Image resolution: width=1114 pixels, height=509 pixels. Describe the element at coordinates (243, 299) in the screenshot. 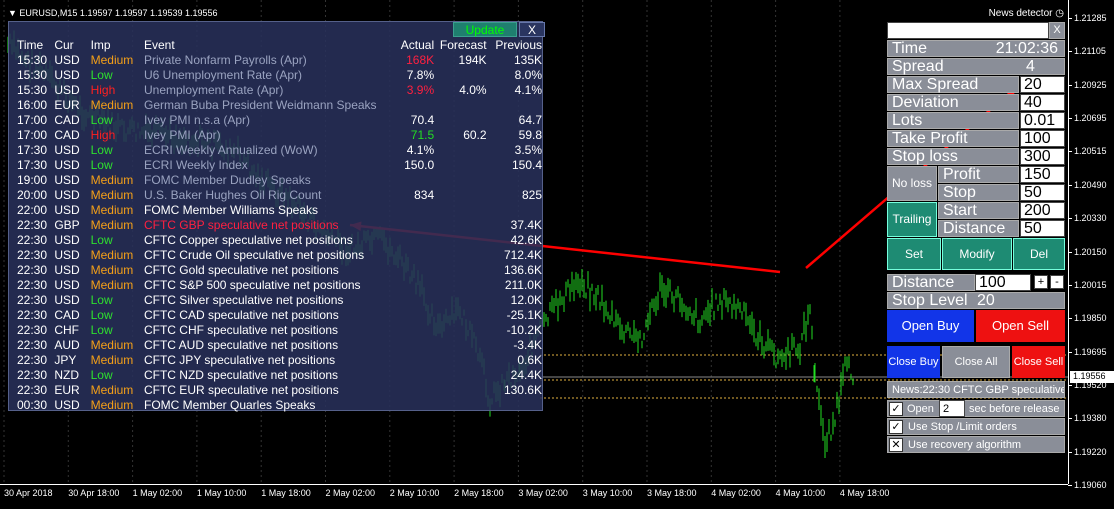

I see `news-event: CFTC Silver speculative net positions` at that location.